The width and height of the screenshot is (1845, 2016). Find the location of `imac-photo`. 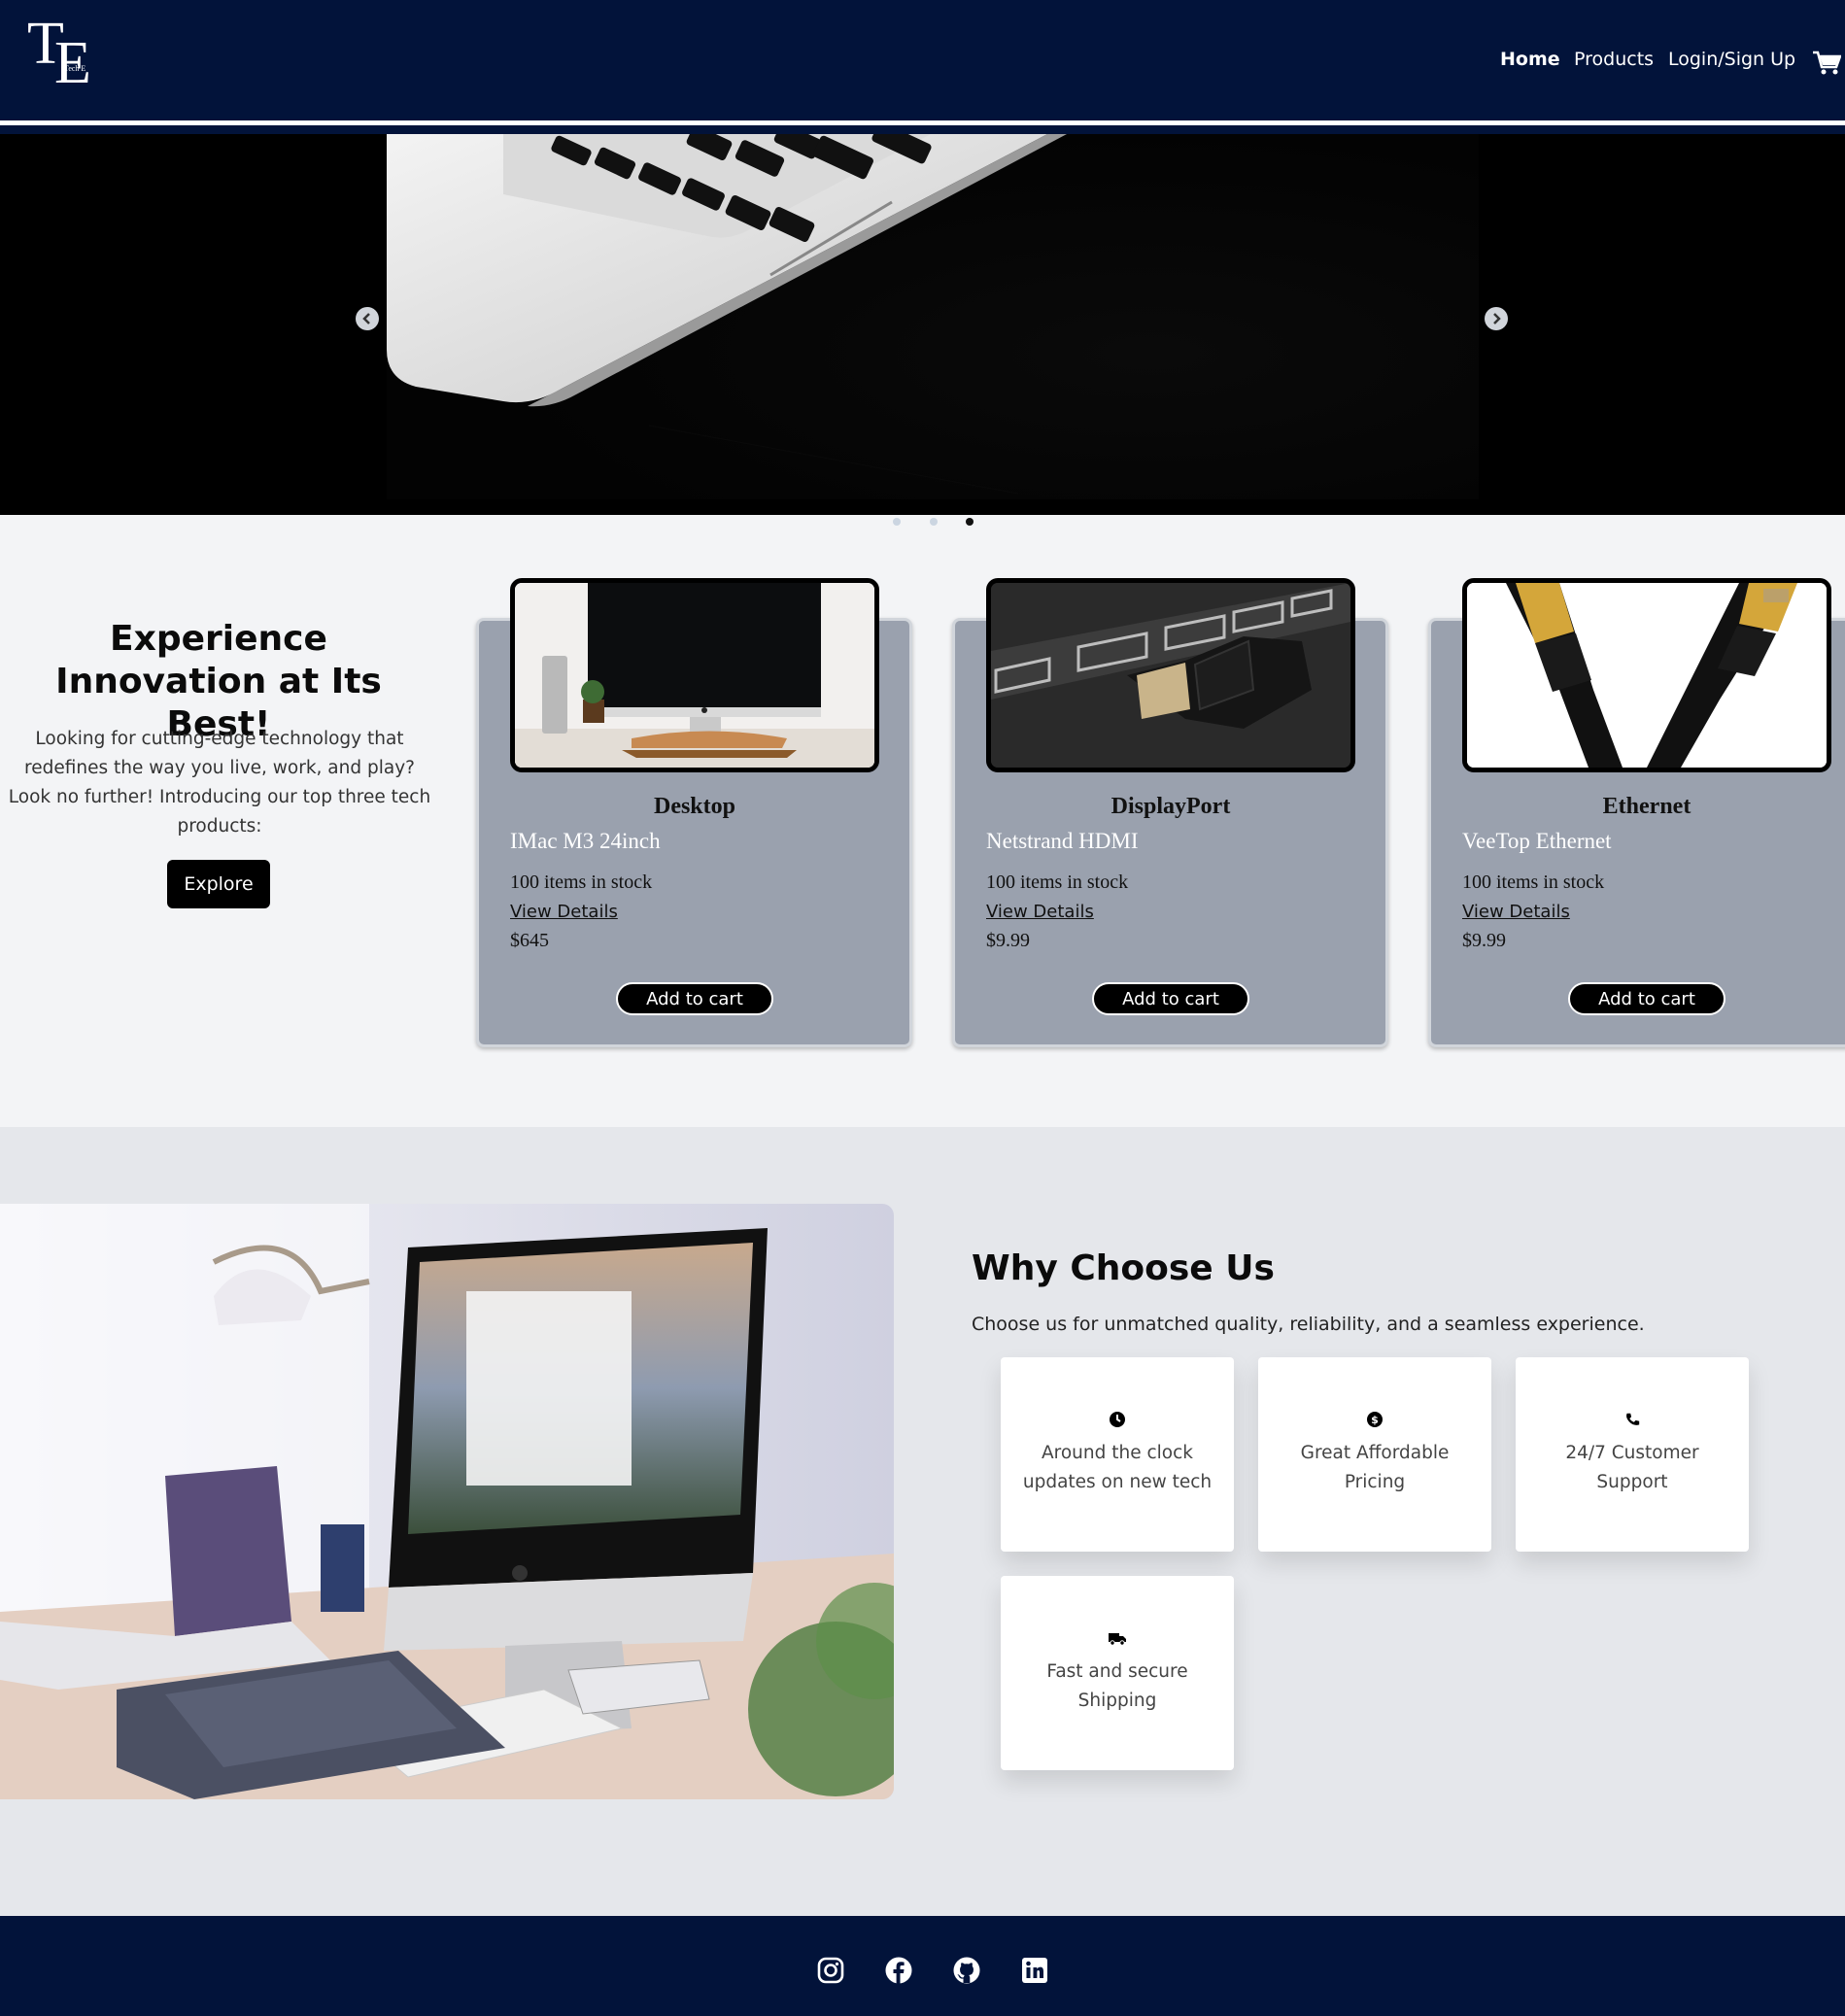

imac-photo is located at coordinates (695, 675).